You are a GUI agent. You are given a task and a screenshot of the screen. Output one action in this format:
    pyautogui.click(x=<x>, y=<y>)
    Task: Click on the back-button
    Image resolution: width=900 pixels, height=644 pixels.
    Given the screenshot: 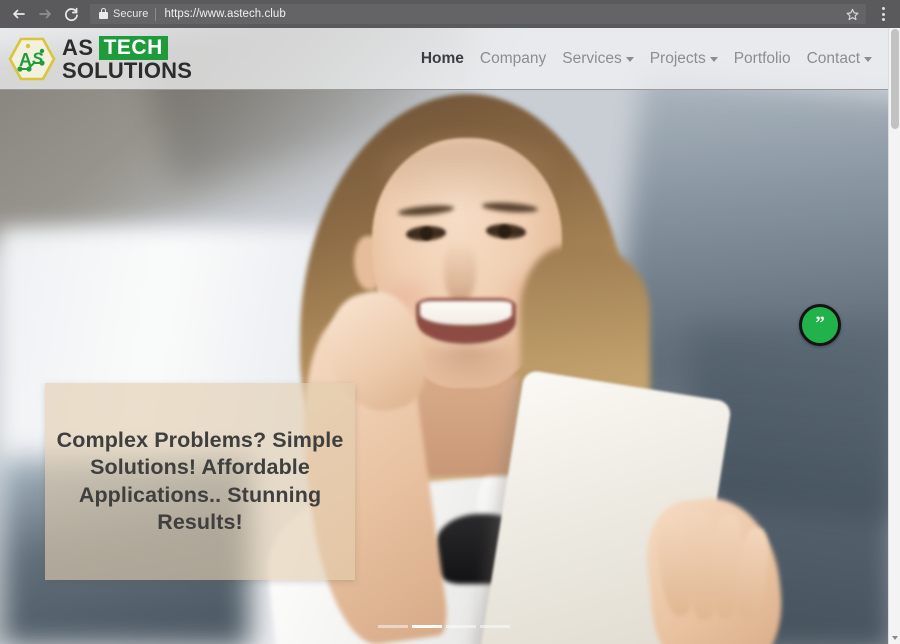 What is the action you would take?
    pyautogui.click(x=19, y=14)
    